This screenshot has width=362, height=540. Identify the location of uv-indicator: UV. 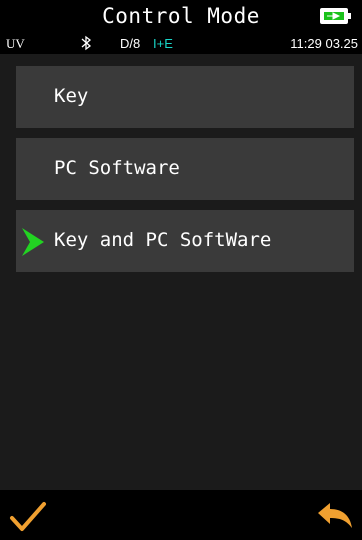
(15, 43).